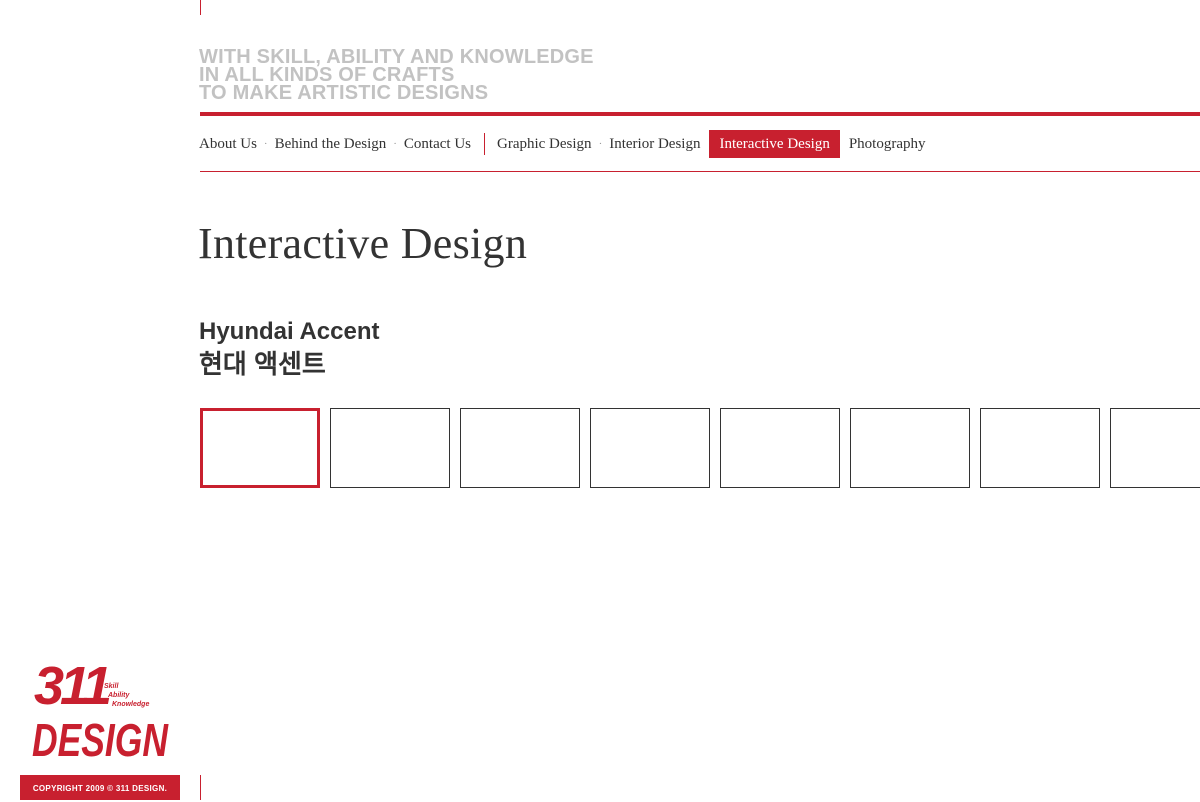 The width and height of the screenshot is (1200, 802). Describe the element at coordinates (774, 144) in the screenshot. I see `nav-interactive-design: Interactive Design` at that location.